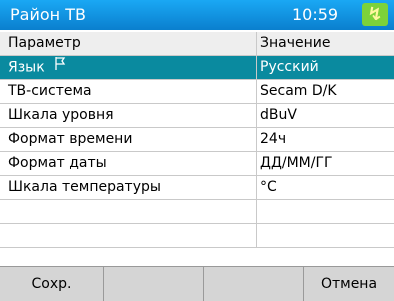 The width and height of the screenshot is (394, 301). Describe the element at coordinates (60, 67) in the screenshot. I see `language-flag-icon` at that location.